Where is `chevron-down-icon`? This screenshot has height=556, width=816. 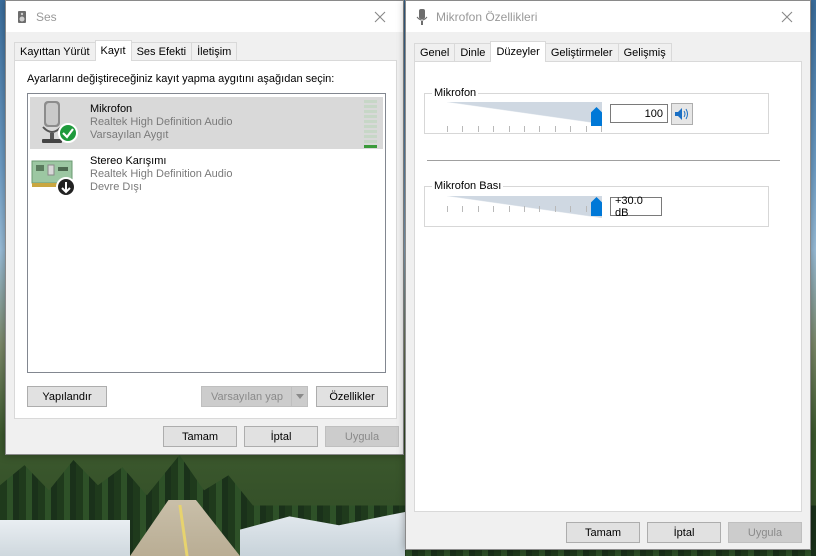
chevron-down-icon is located at coordinates (299, 396).